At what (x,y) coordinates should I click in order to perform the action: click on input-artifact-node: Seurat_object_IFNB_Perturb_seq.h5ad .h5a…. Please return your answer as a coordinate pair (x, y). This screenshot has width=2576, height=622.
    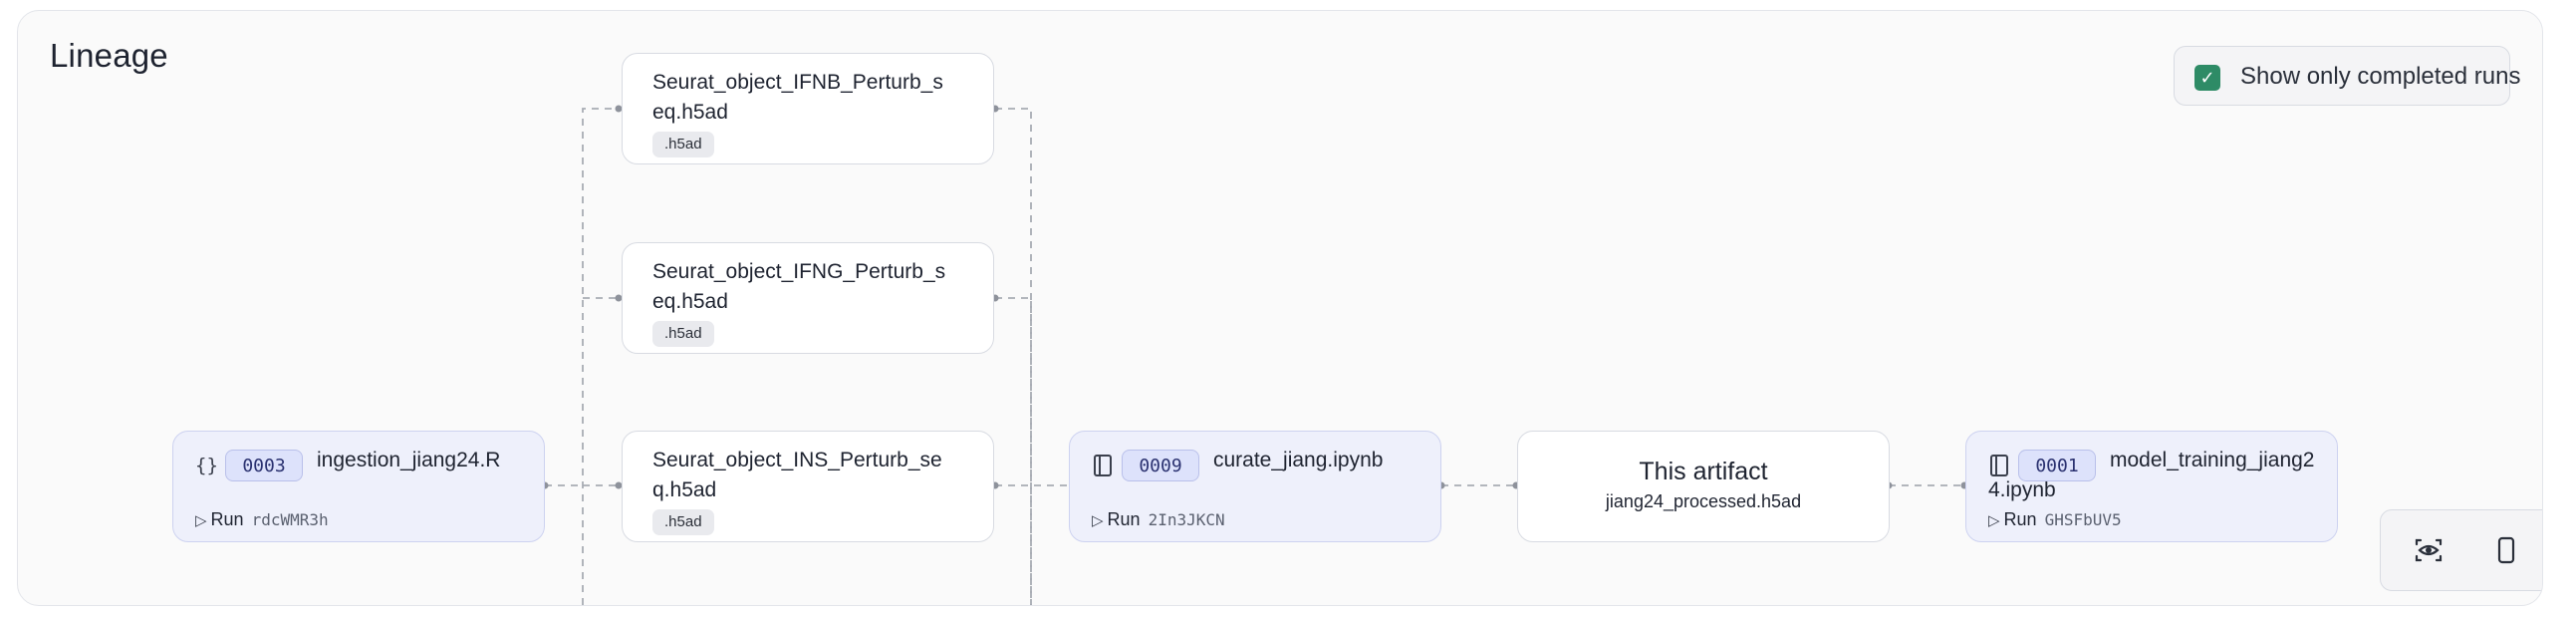
    Looking at the image, I should click on (808, 108).